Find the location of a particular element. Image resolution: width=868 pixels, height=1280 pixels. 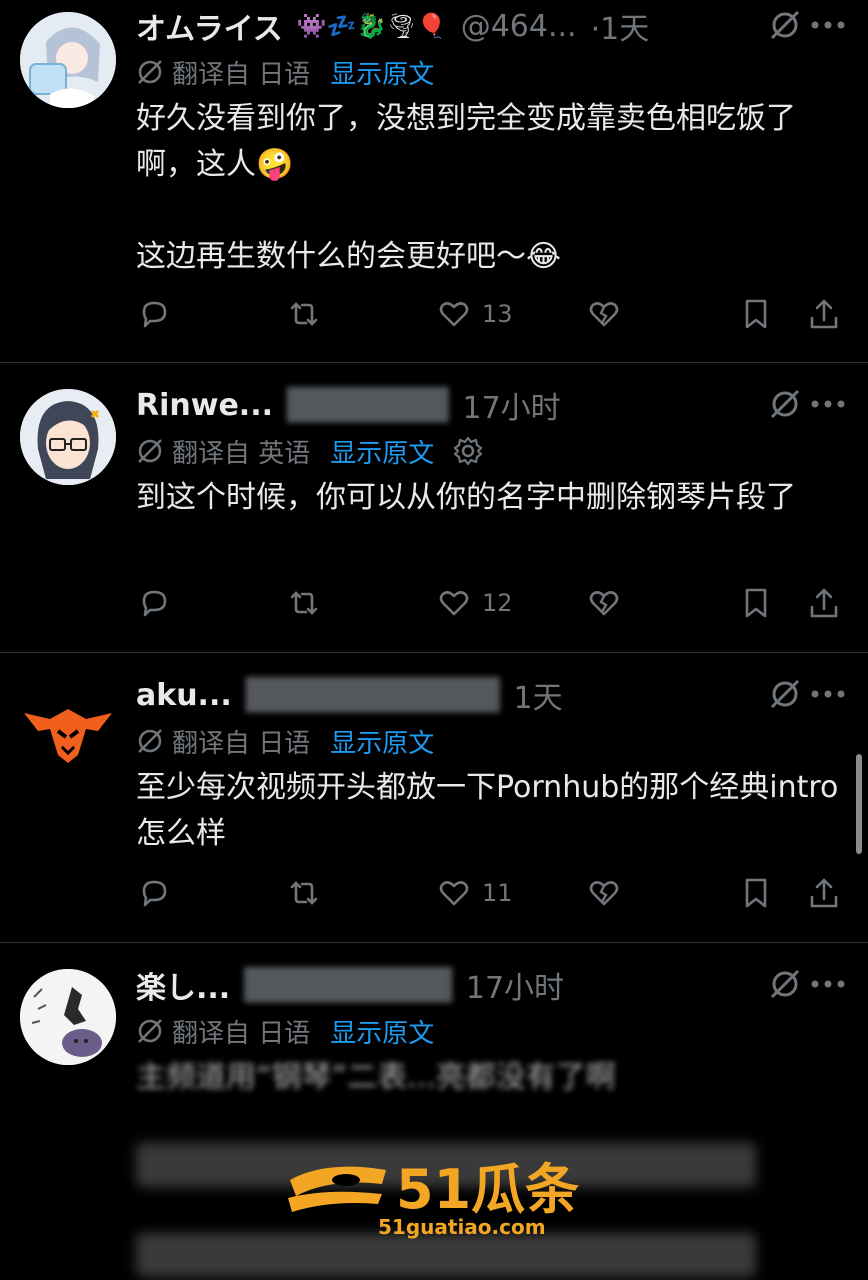

sketch-avatar-icon is located at coordinates (68, 1017).